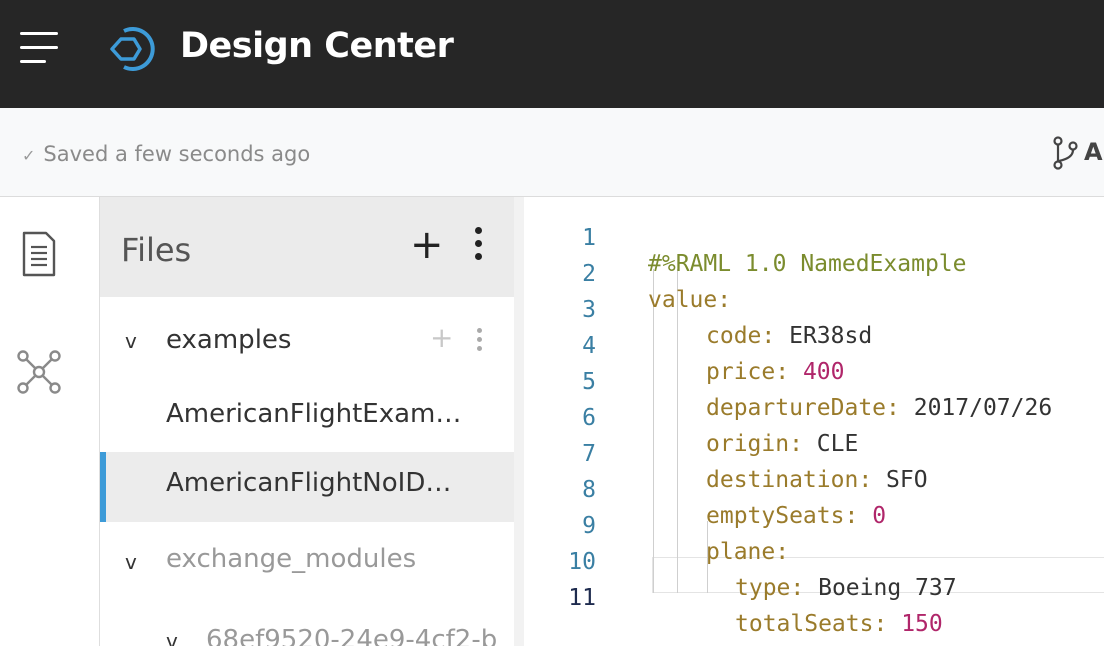  Describe the element at coordinates (582, 598) in the screenshot. I see `line-number: 11` at that location.